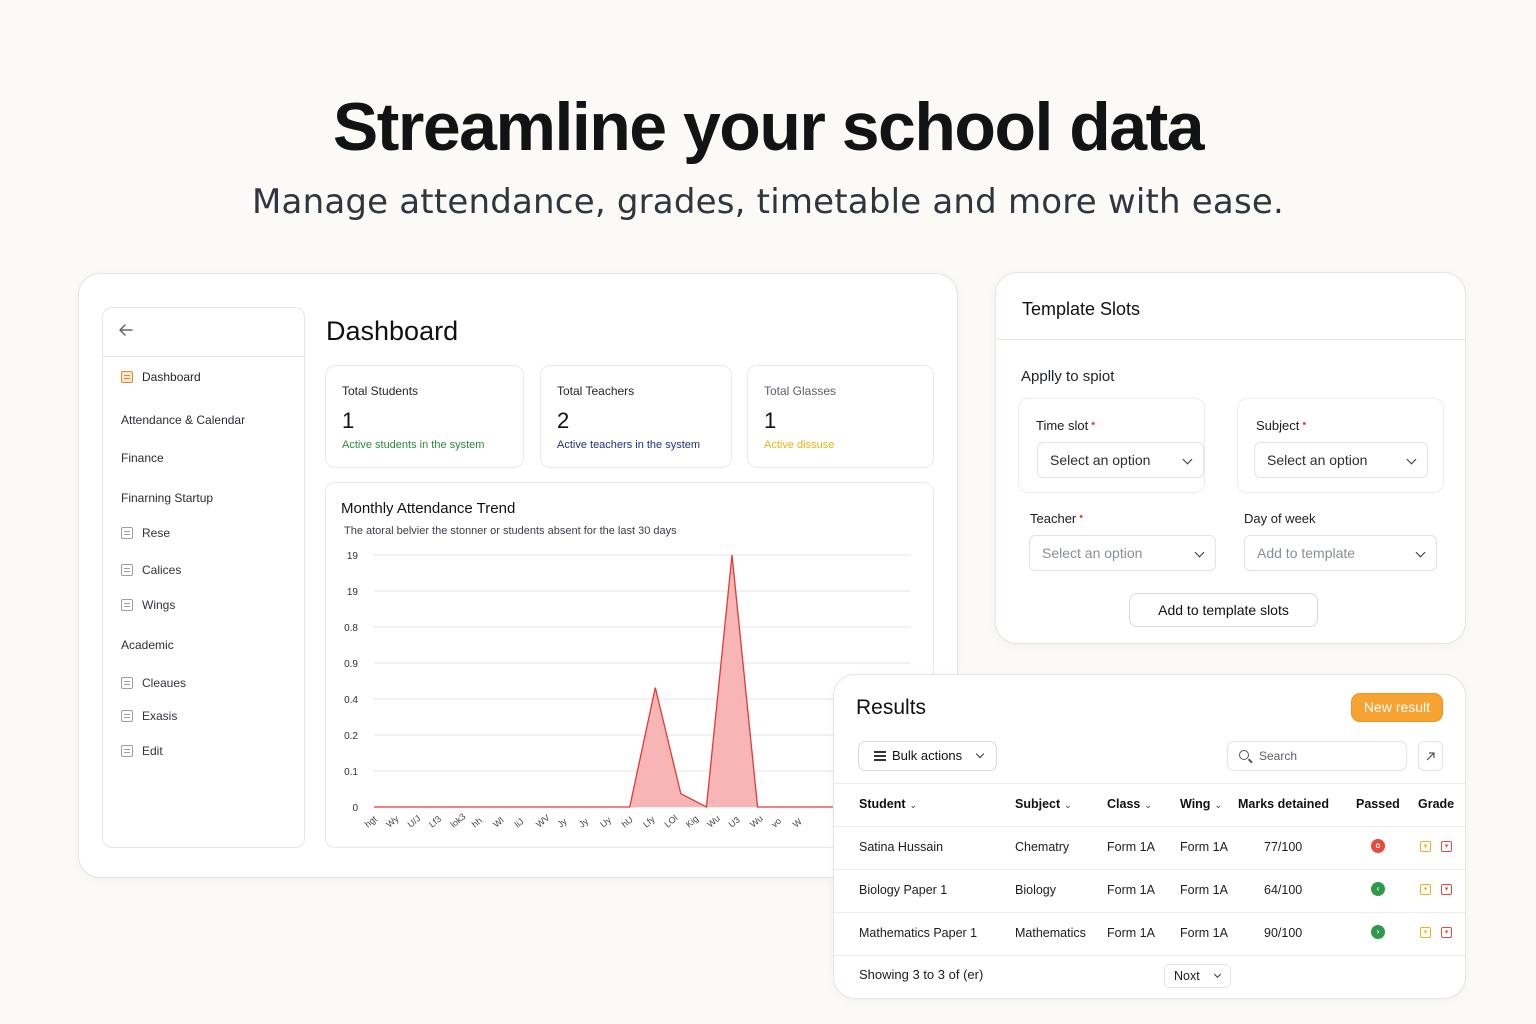 This screenshot has width=1536, height=1024. What do you see at coordinates (1341, 460) in the screenshot?
I see `subject-select: Select an option` at bounding box center [1341, 460].